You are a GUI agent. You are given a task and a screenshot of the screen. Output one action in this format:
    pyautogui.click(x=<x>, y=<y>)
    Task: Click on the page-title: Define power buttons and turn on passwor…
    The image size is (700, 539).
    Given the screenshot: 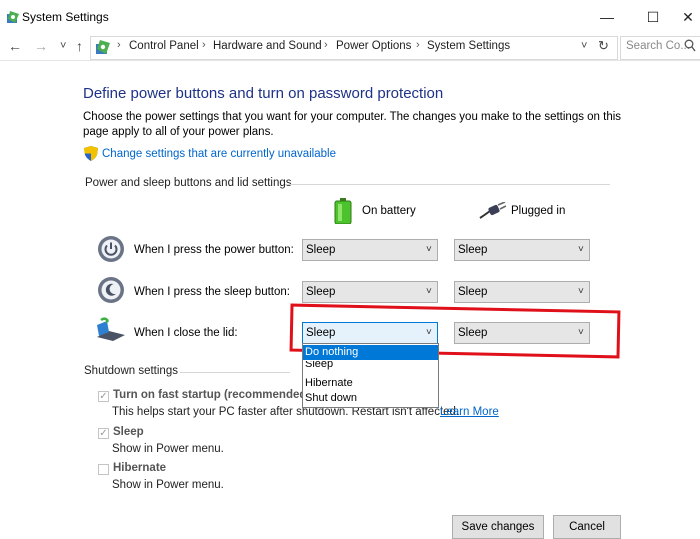 What is the action you would take?
    pyautogui.click(x=263, y=93)
    